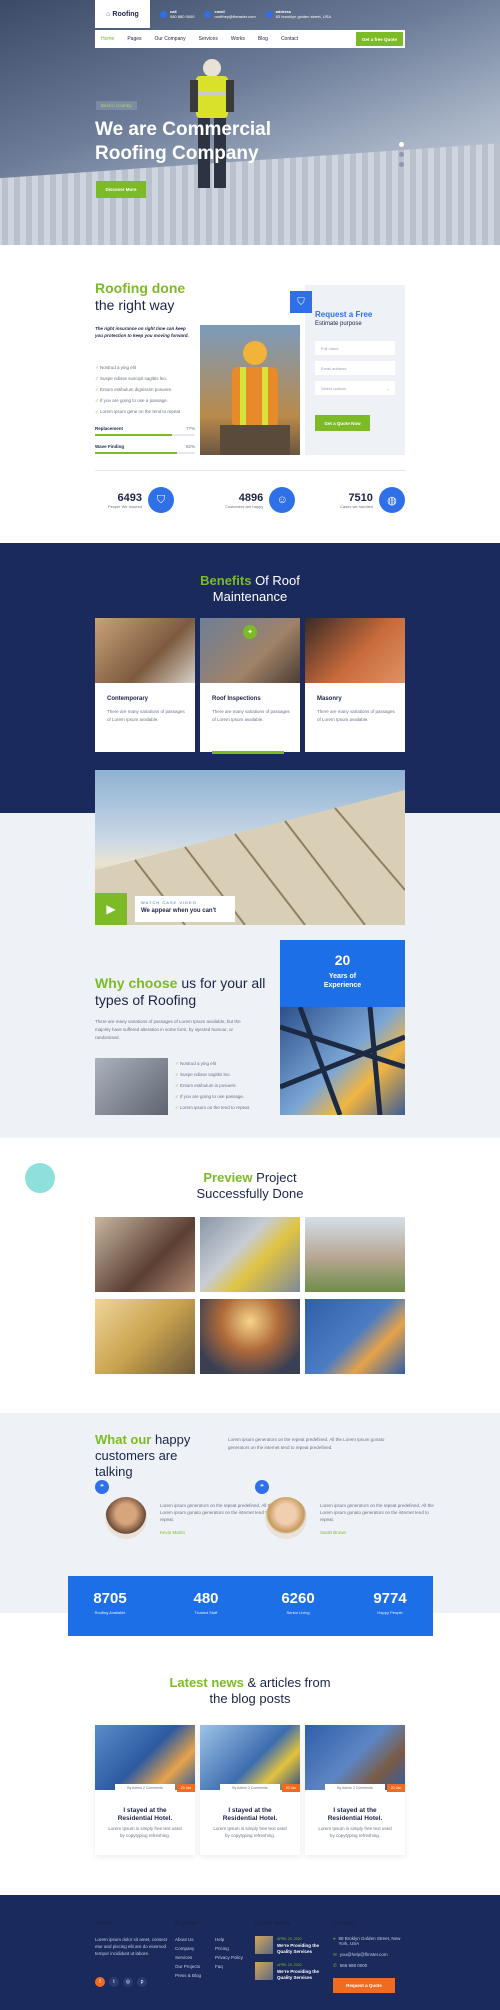 The height and width of the screenshot is (2010, 500). What do you see at coordinates (355, 368) in the screenshot?
I see `email-field: Email address` at bounding box center [355, 368].